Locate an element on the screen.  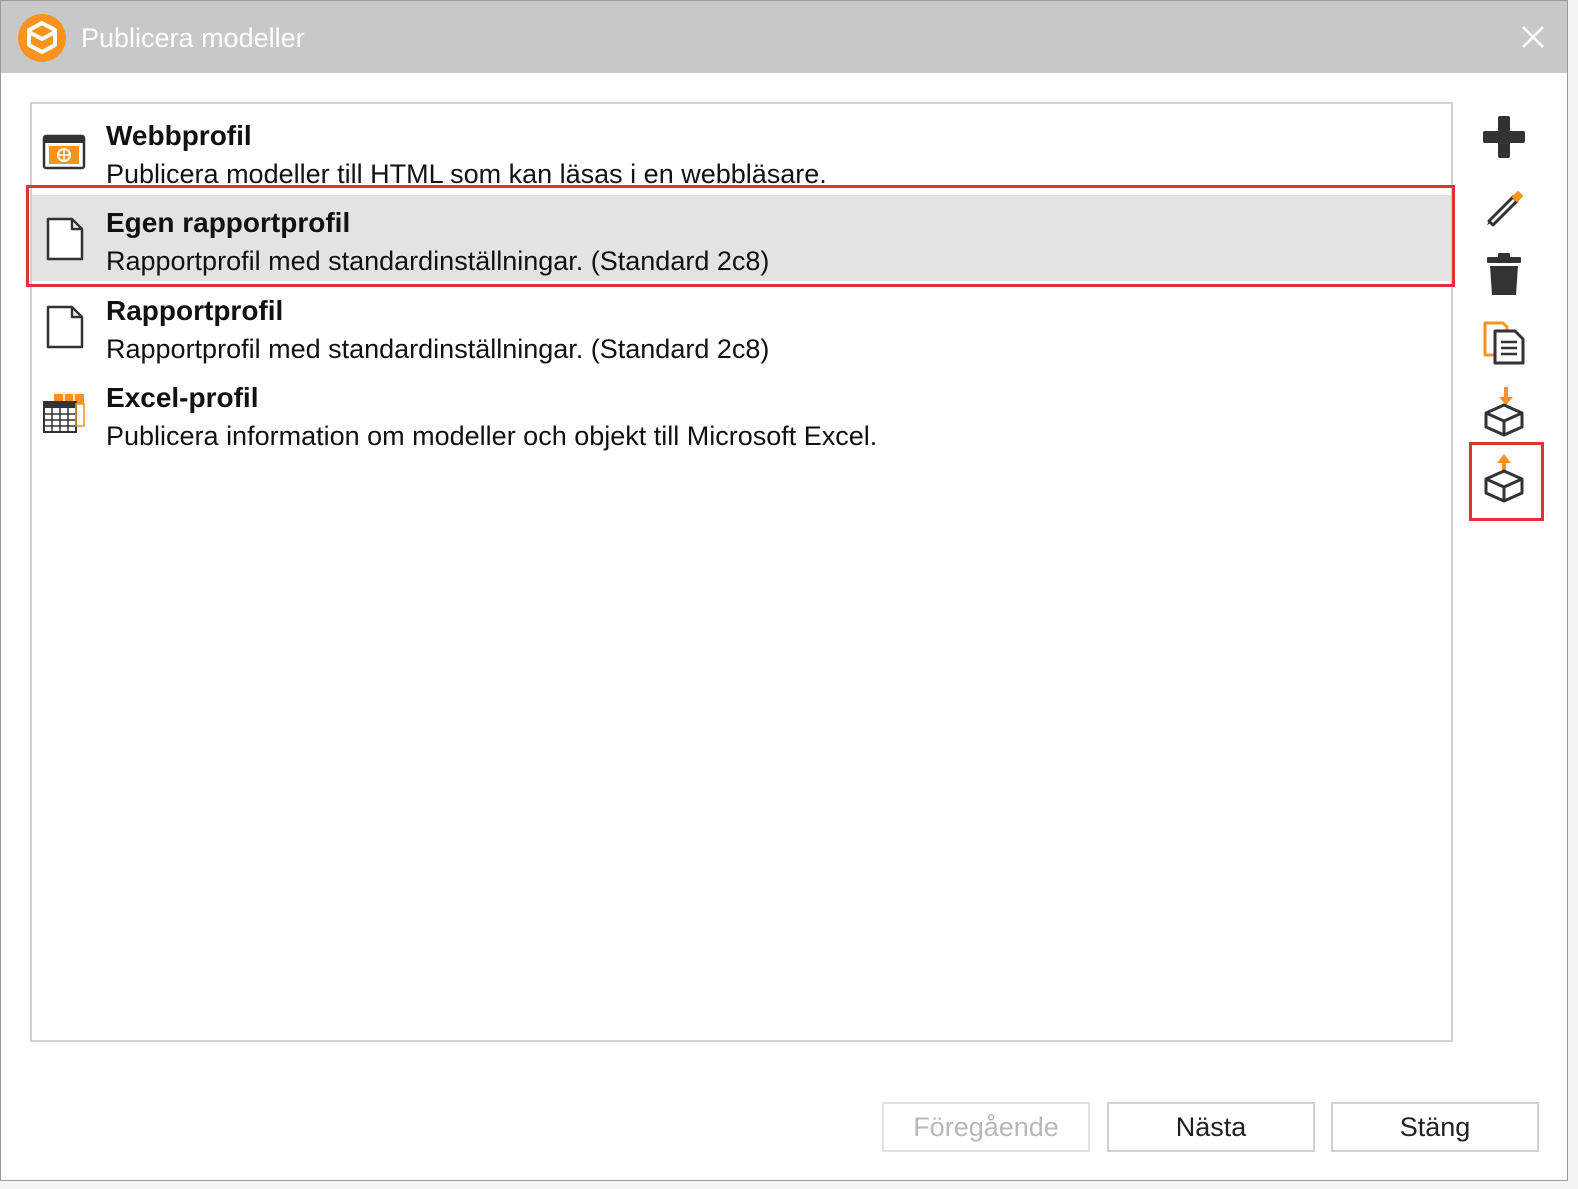
window-title: Publicera modeller is located at coordinates (193, 38).